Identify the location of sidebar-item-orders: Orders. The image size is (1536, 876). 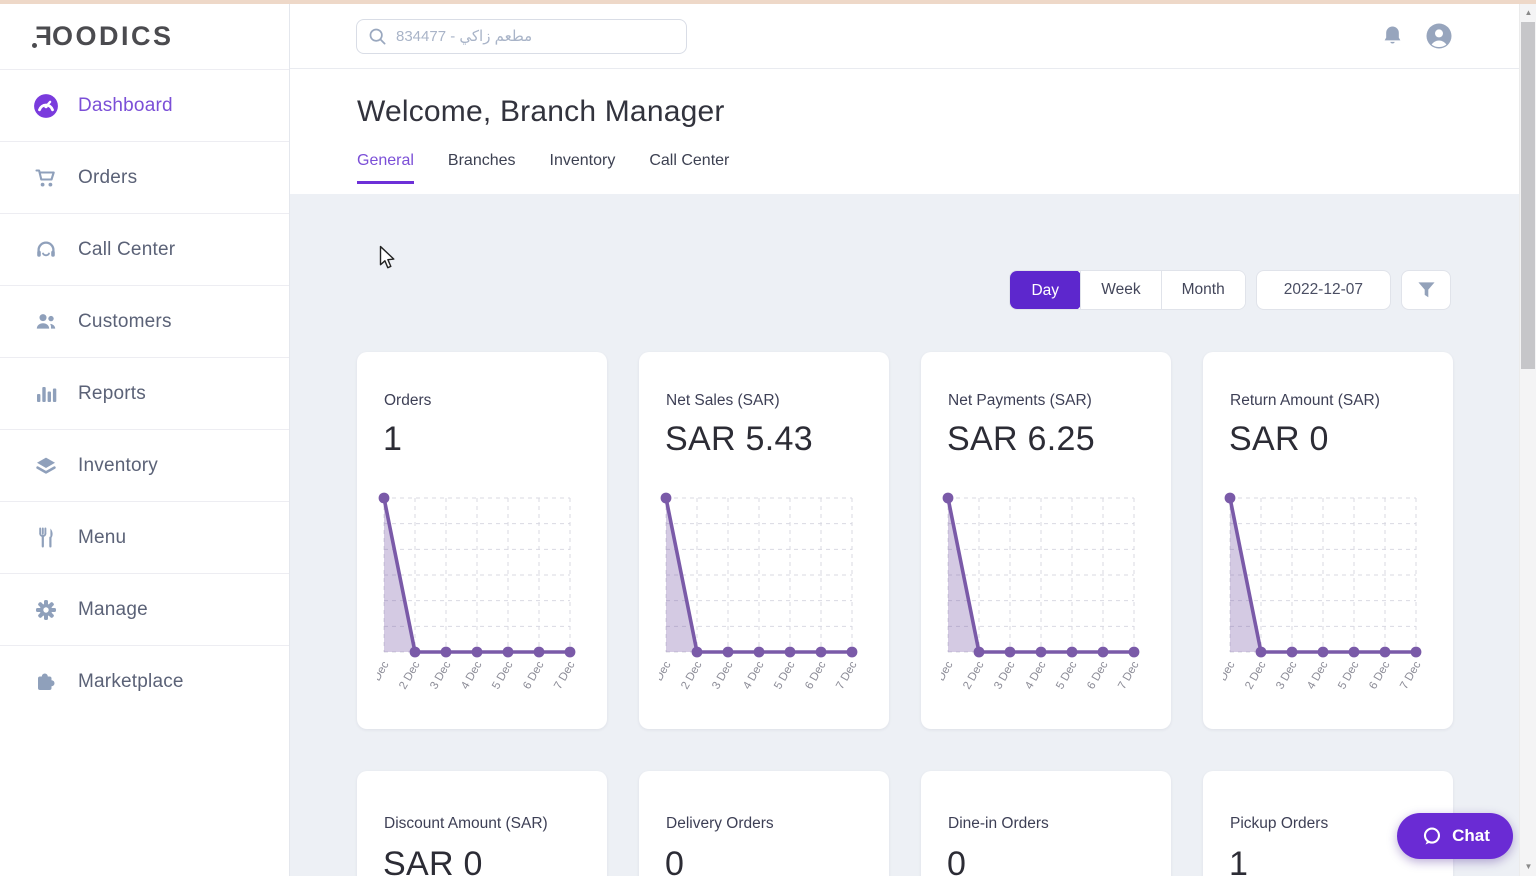
(144, 177).